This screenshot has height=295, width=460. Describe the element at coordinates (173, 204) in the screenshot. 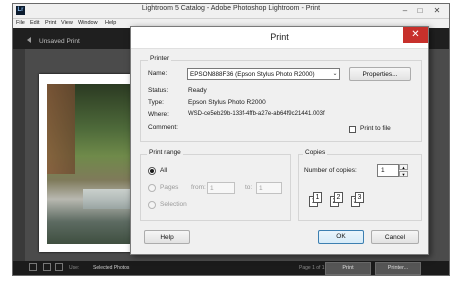

I see `selection-label: Selection` at that location.